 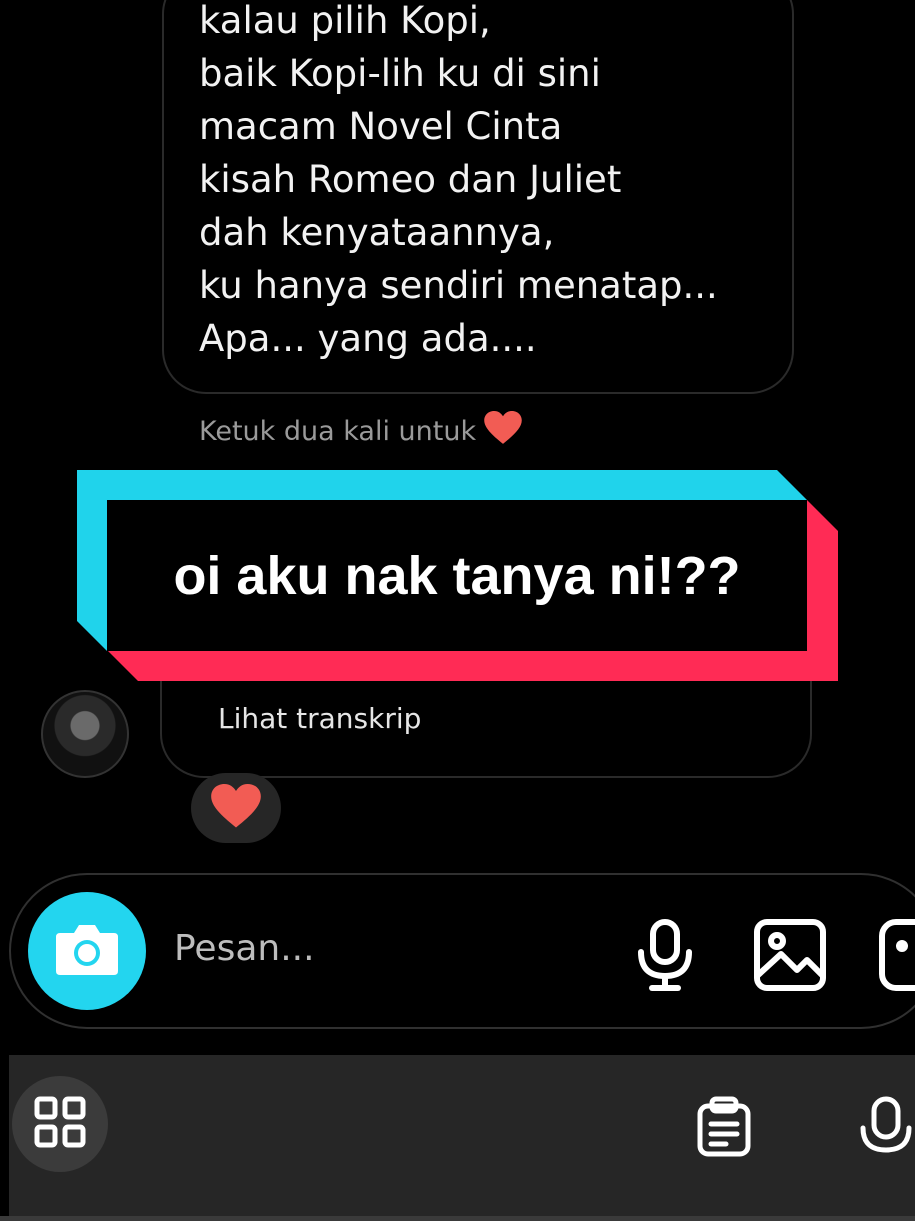 I want to click on overlay-banner: oi aku nak tanya ni!??, so click(x=457, y=575).